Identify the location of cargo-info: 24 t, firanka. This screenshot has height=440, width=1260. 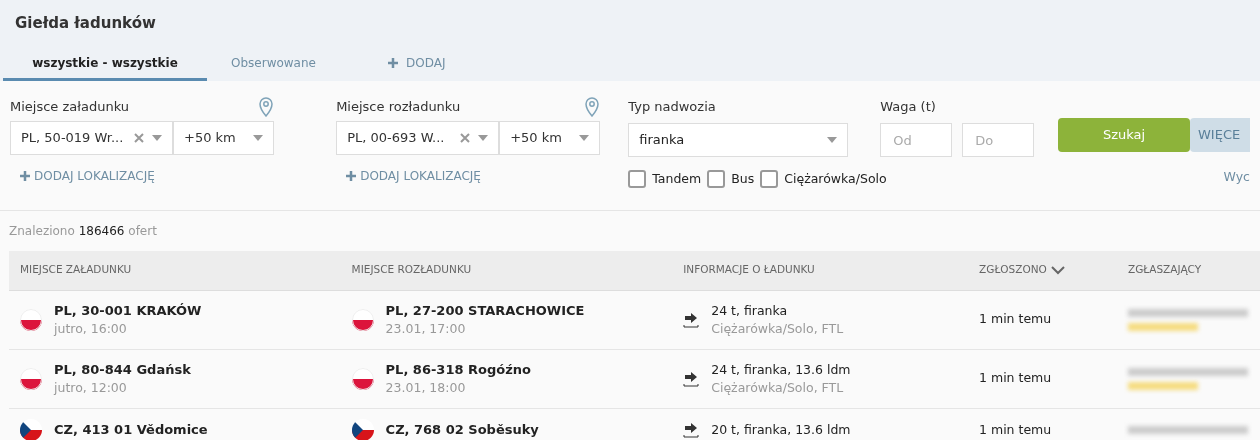
(750, 310).